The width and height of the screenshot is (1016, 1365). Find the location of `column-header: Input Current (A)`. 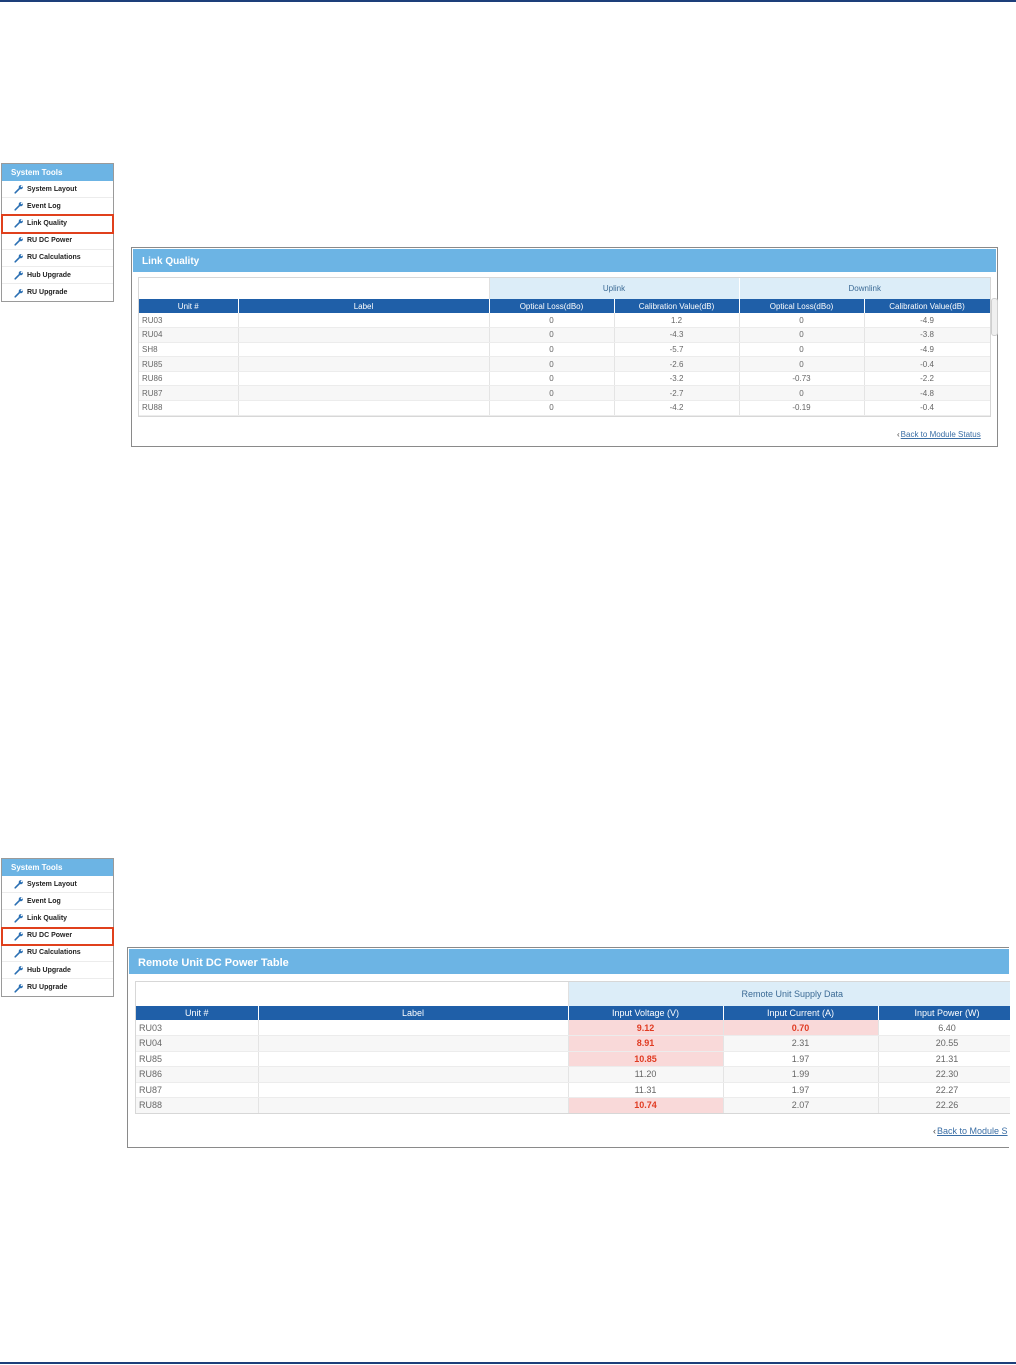

column-header: Input Current (A) is located at coordinates (801, 1013).